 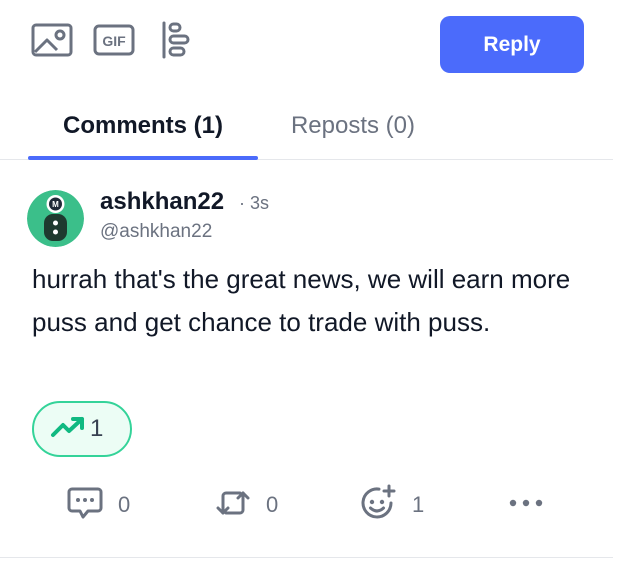 I want to click on gif-icon: GIF, so click(x=114, y=40).